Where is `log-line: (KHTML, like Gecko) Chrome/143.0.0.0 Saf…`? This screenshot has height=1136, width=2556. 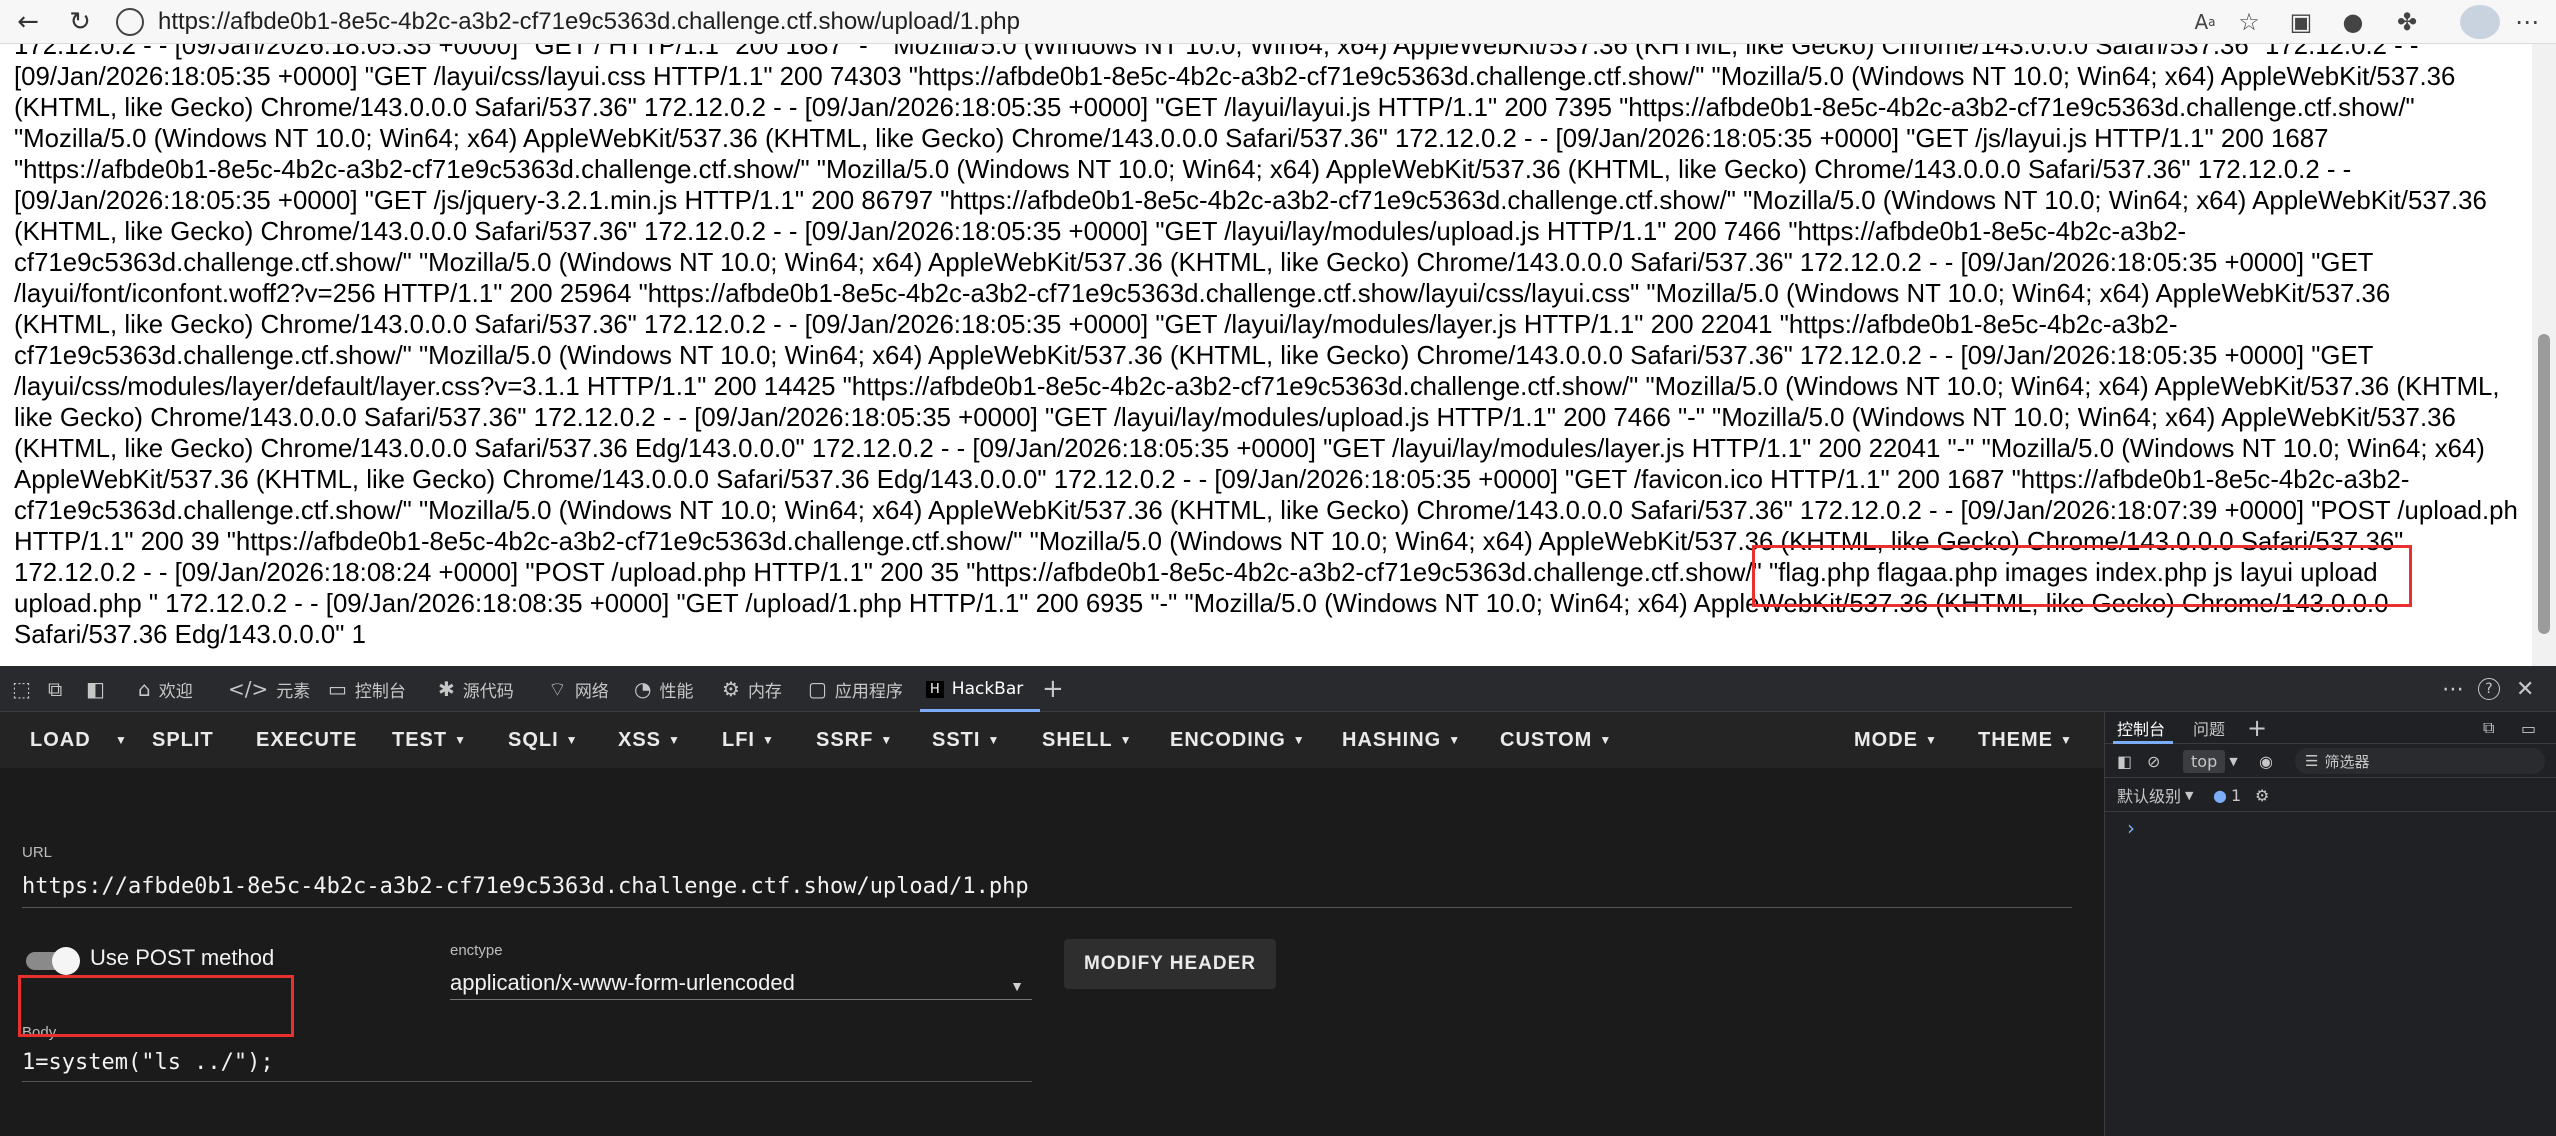
log-line: (KHTML, like Gecko) Chrome/143.0.0.0 Saf… is located at coordinates (1214, 108).